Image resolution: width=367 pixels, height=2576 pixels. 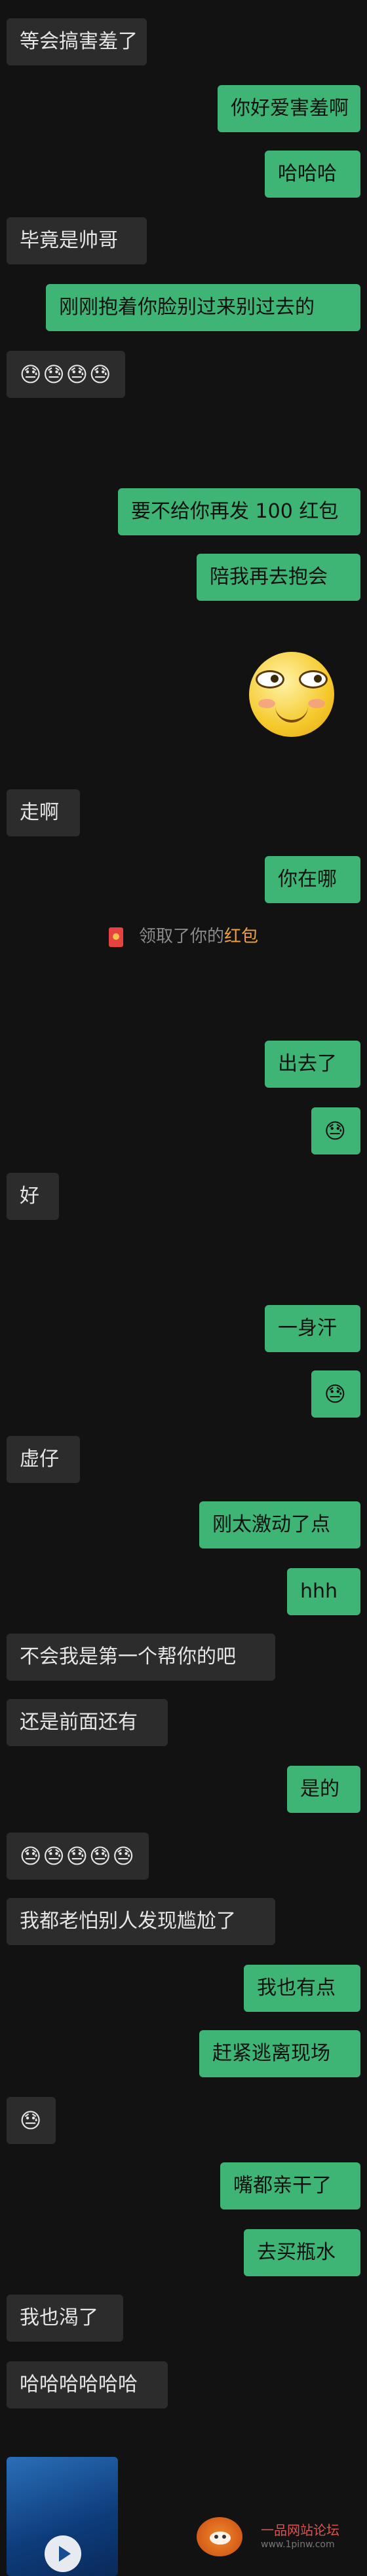 What do you see at coordinates (298, 2544) in the screenshot?
I see `watermark-url: www.1pinw.com` at bounding box center [298, 2544].